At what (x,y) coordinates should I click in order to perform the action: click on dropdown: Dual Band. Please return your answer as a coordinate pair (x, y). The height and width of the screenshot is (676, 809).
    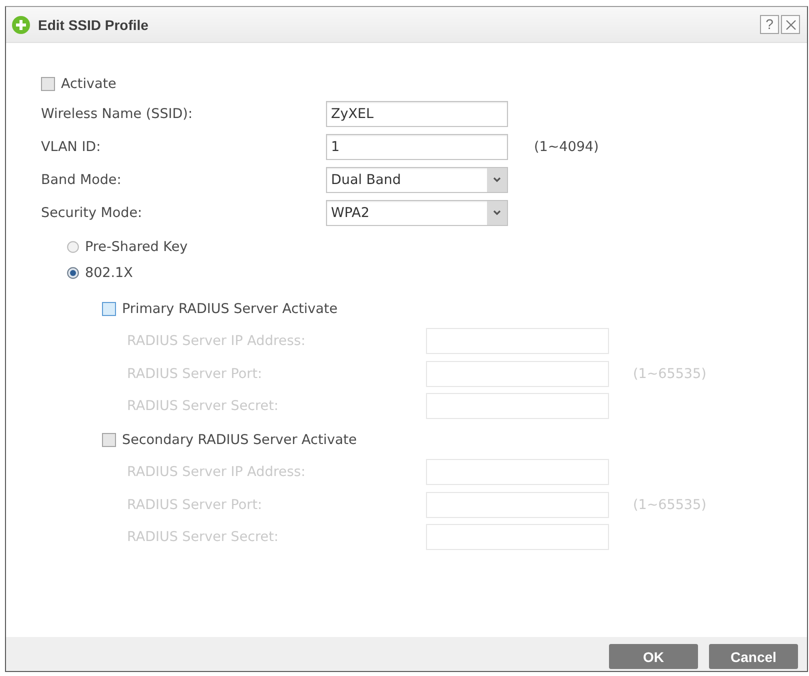
    Looking at the image, I should click on (417, 180).